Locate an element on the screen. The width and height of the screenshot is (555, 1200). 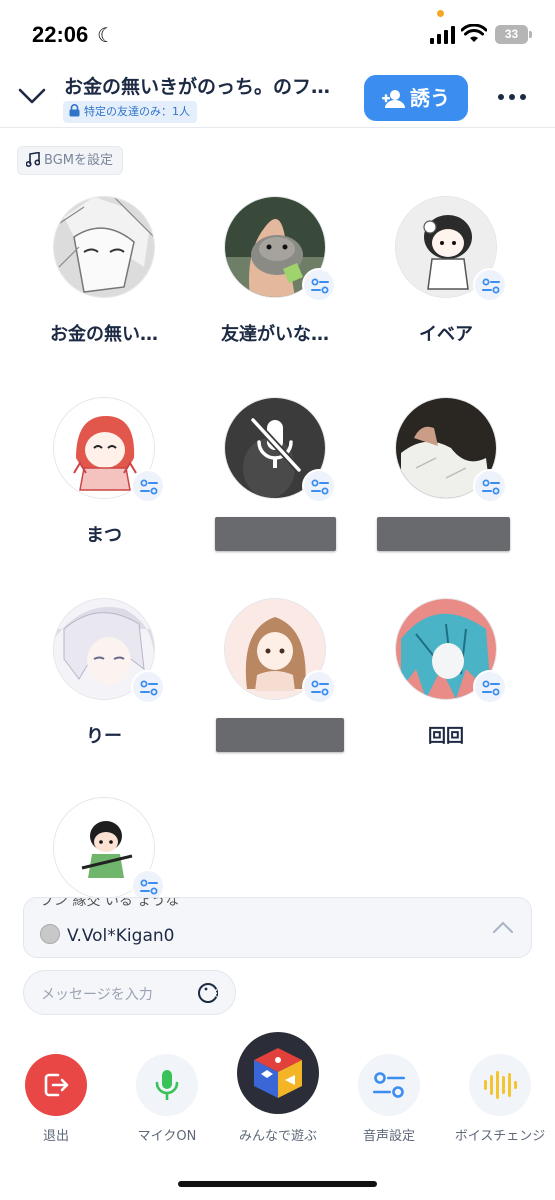
more-options-icon is located at coordinates (512, 97).